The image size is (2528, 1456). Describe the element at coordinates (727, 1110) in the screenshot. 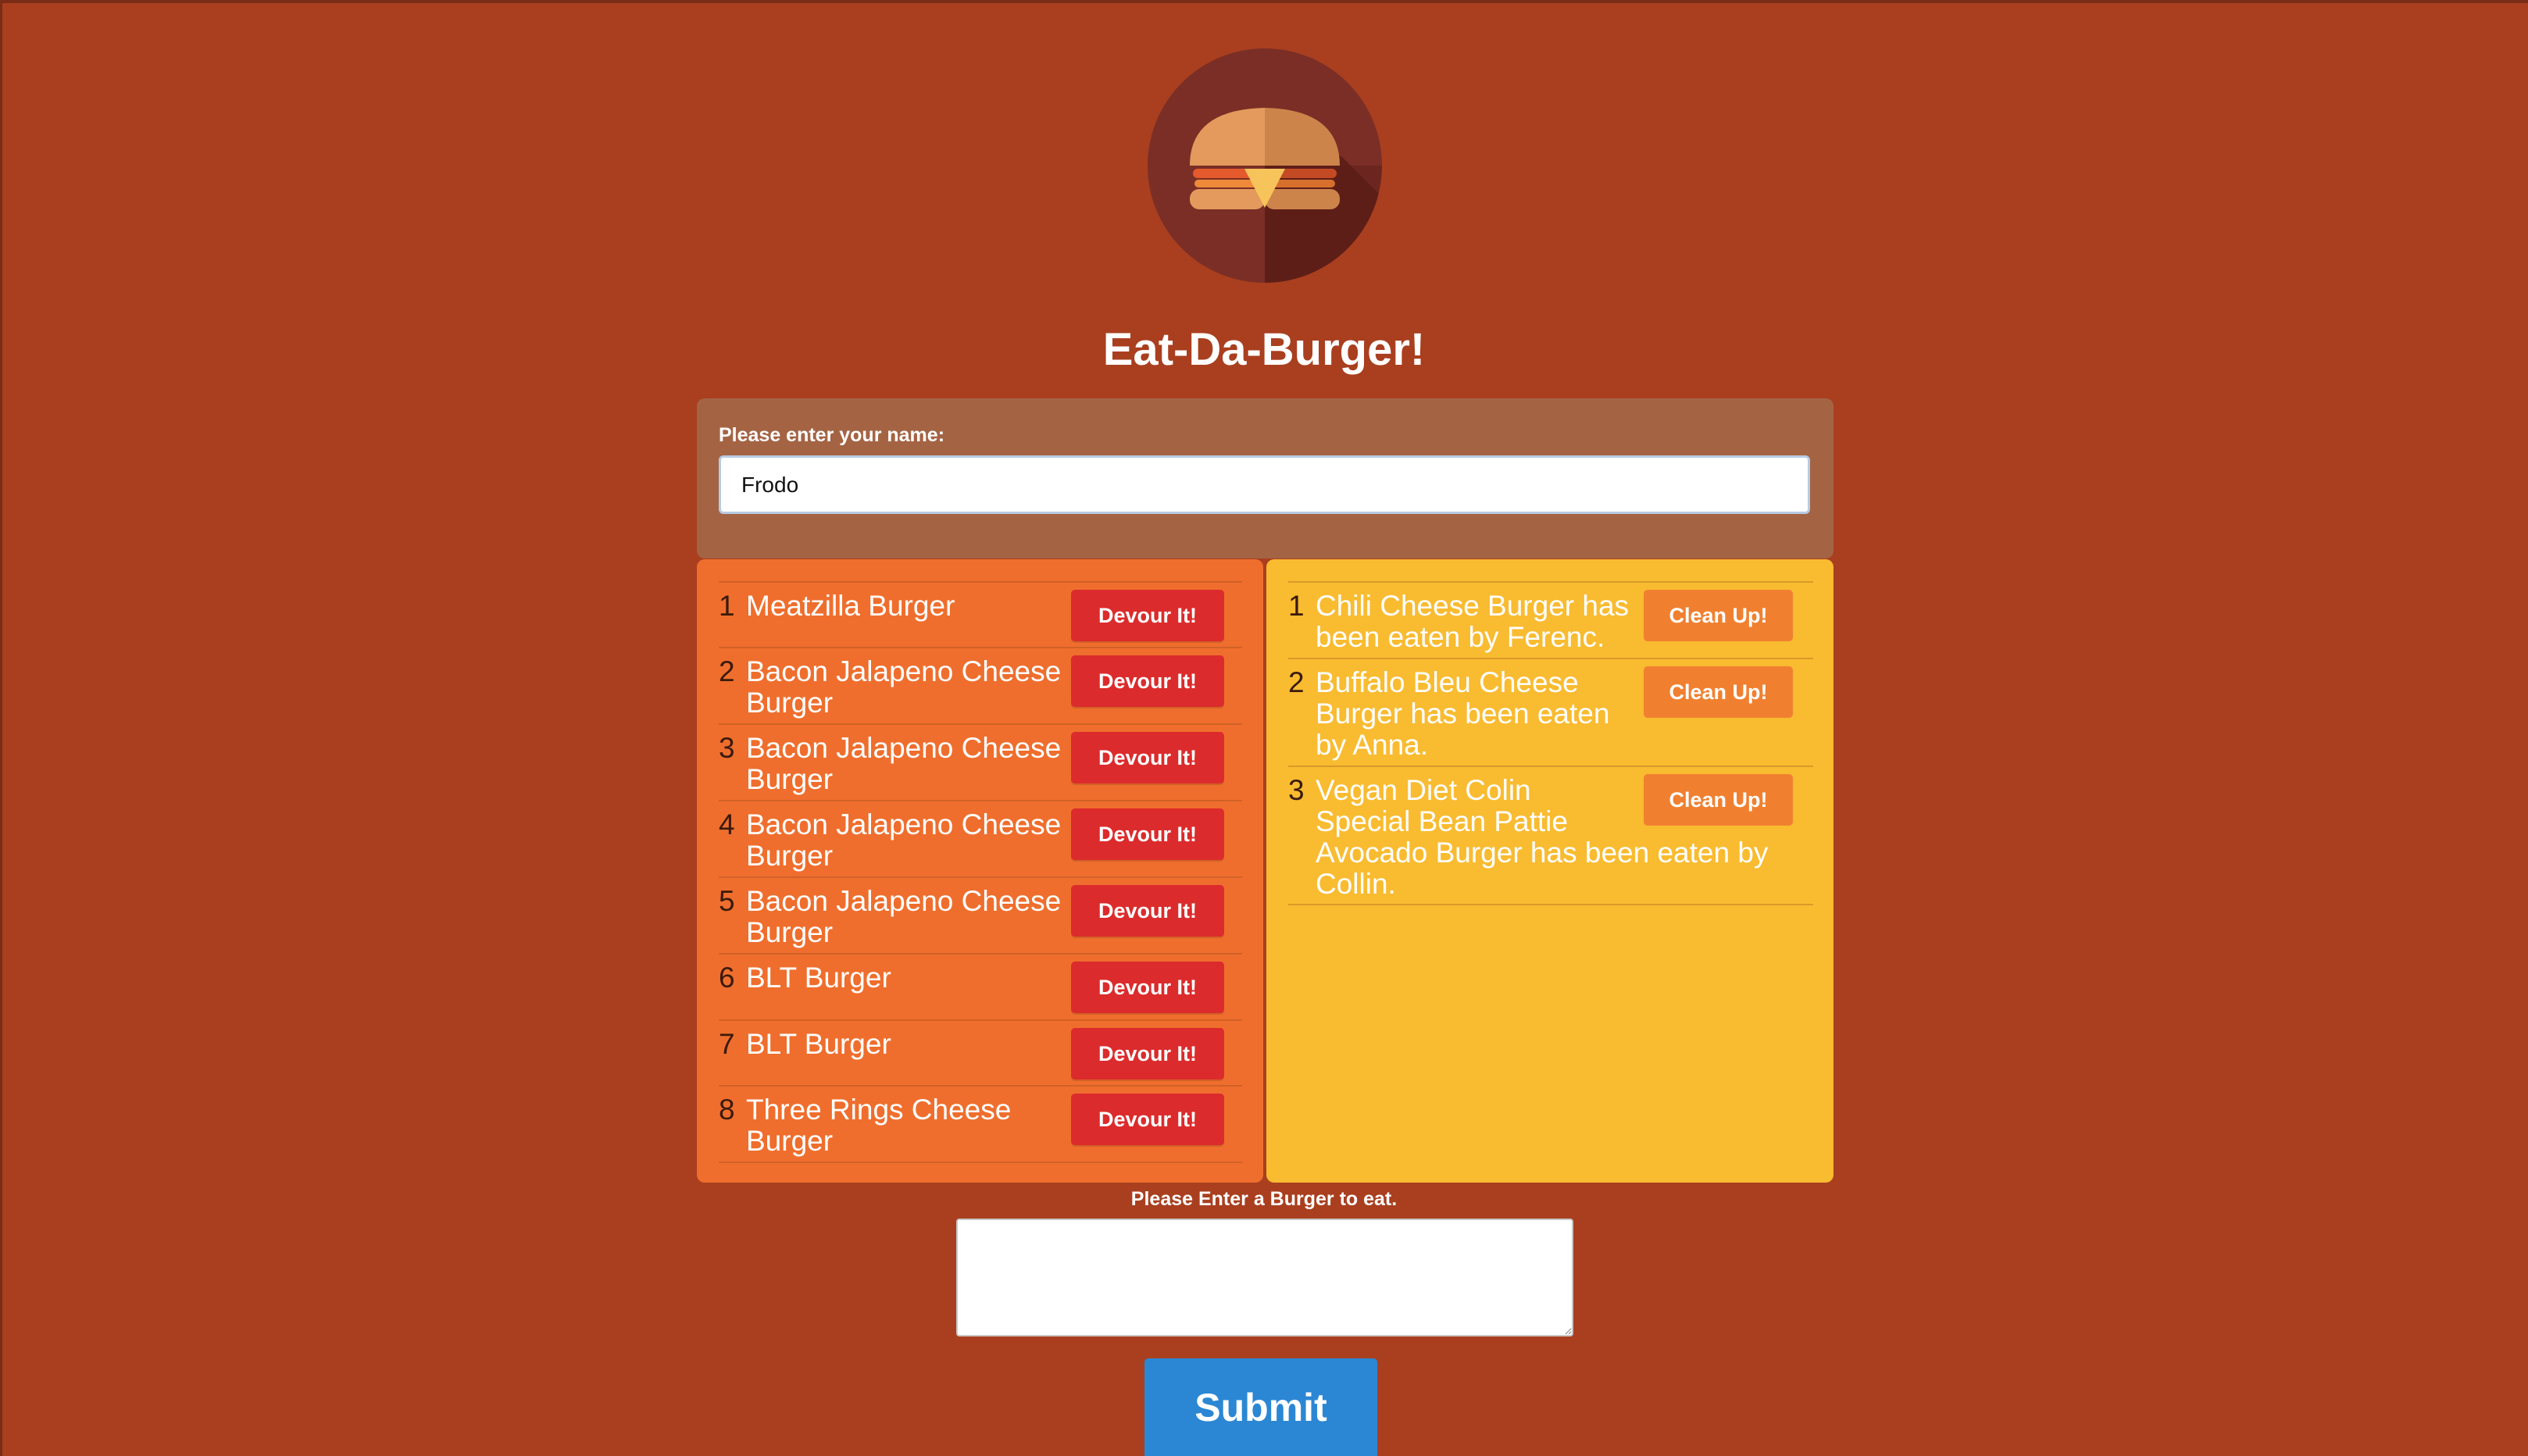

I see `item-number: 8` at that location.